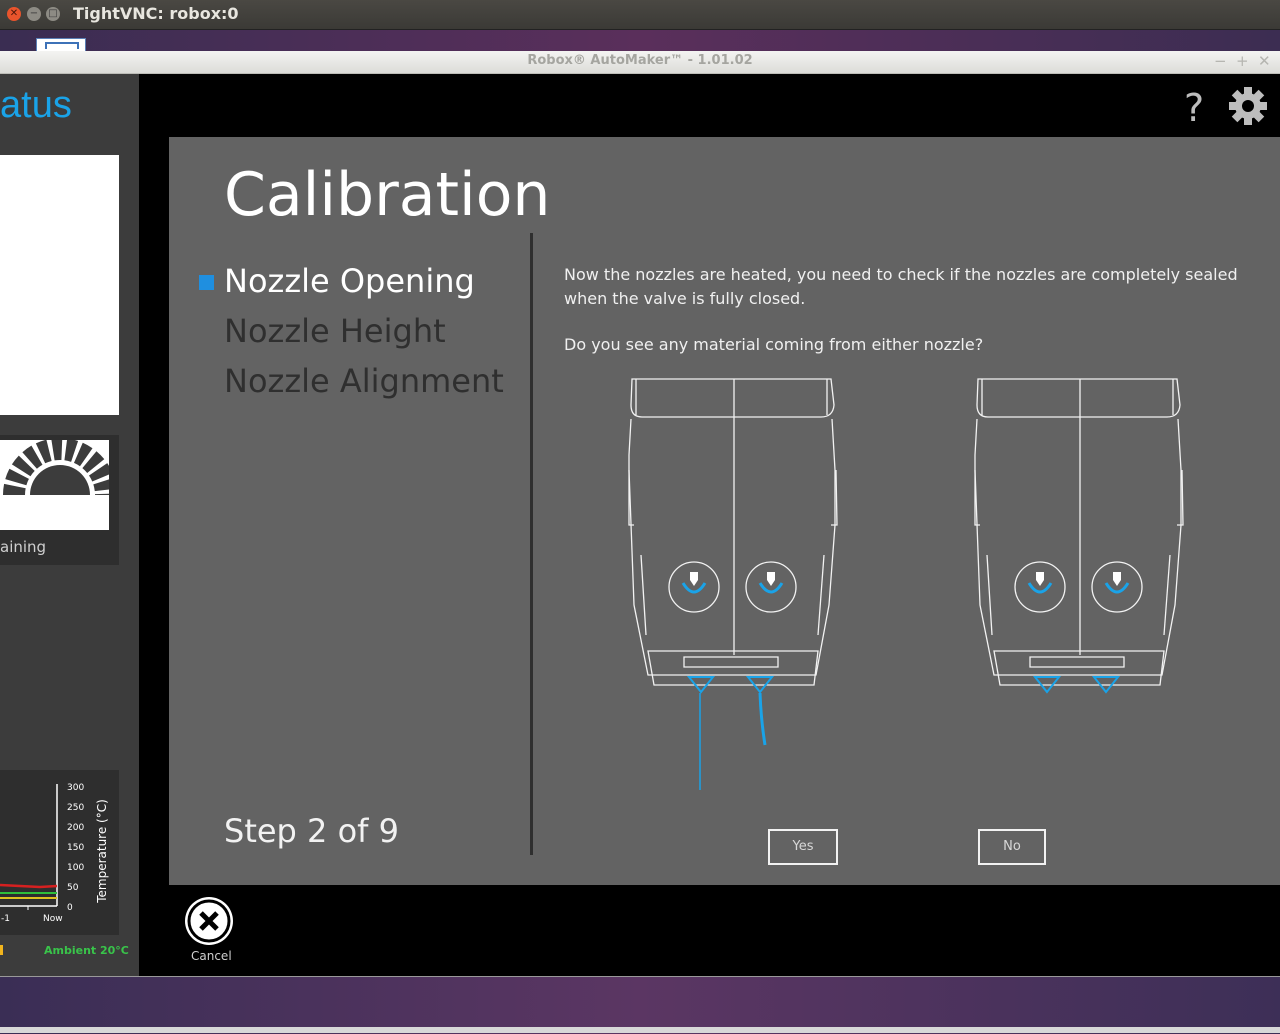 Image resolution: width=1280 pixels, height=1034 pixels. Describe the element at coordinates (156, 13) in the screenshot. I see `vnc-window-title: TightVNC: robox:0` at that location.